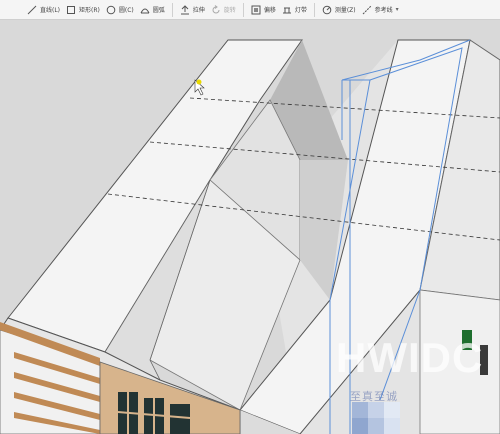 Image resolution: width=500 pixels, height=434 pixels. What do you see at coordinates (32, 10) in the screenshot?
I see `line-icon` at bounding box center [32, 10].